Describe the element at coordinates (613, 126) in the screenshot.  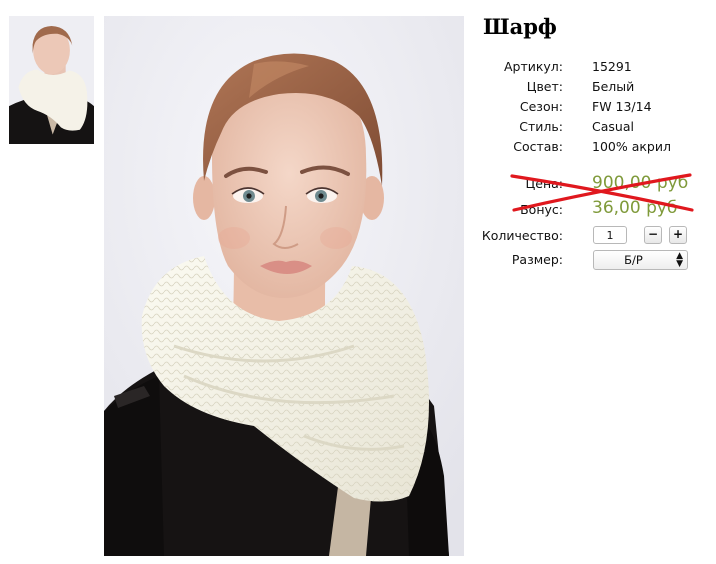
I see `attribute-value: Casual` at that location.